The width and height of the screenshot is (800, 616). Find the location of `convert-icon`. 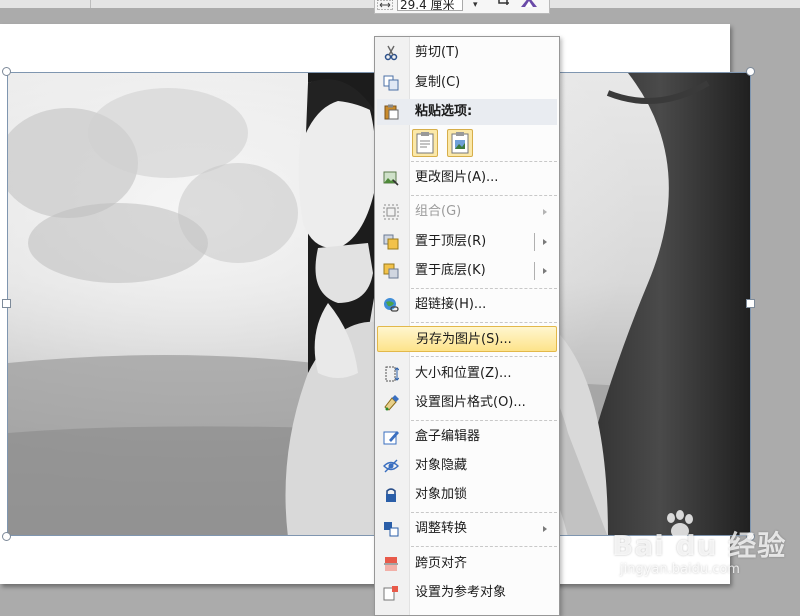

convert-icon is located at coordinates (391, 529).